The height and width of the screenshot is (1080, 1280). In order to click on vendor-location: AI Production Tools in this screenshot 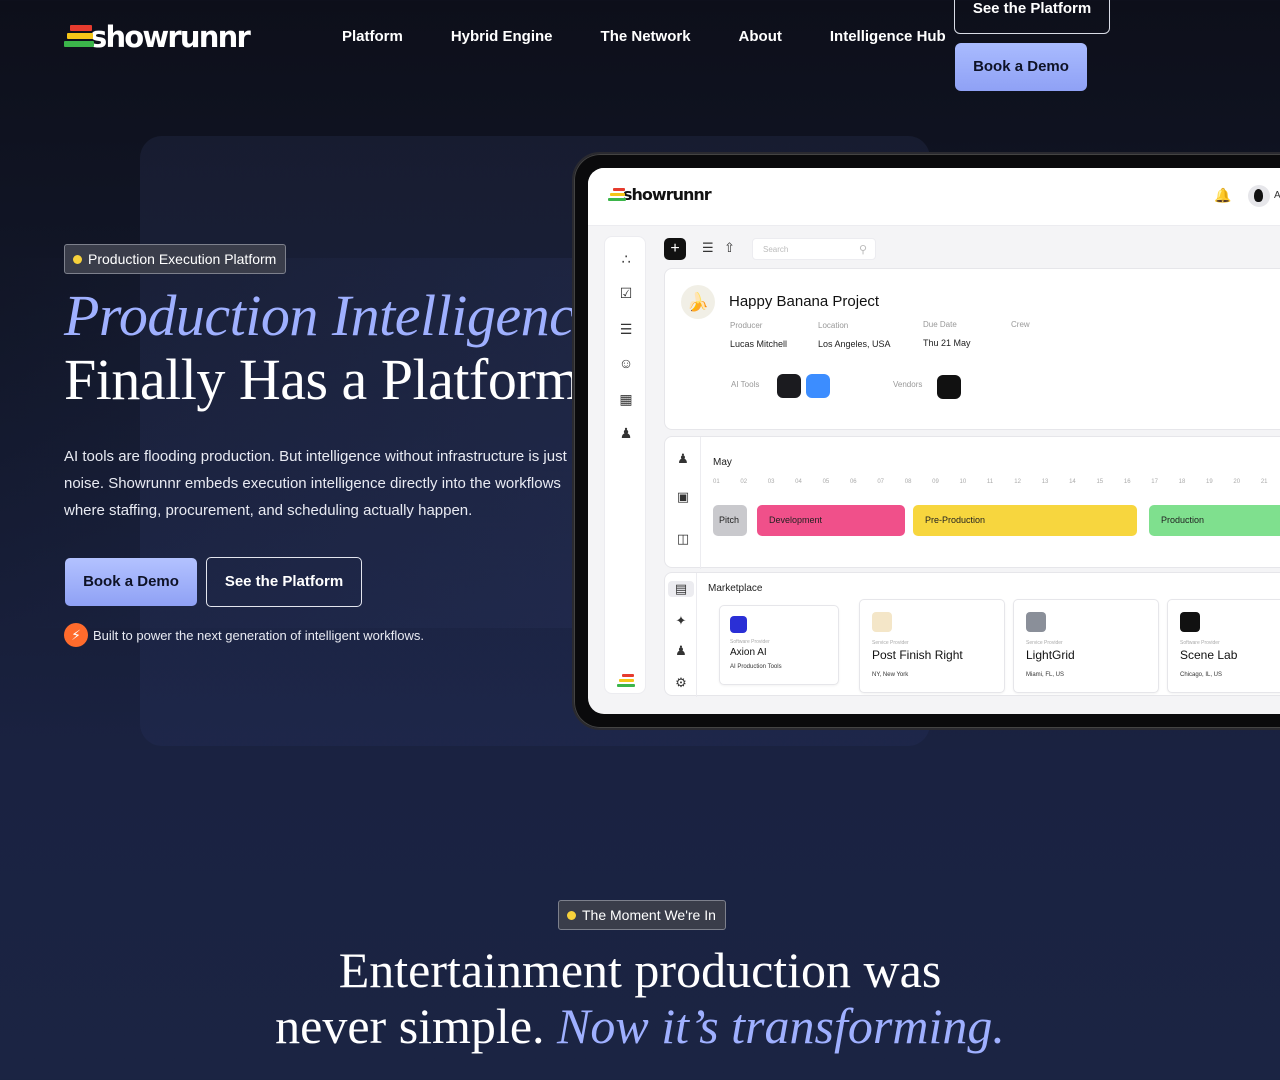, I will do `click(756, 667)`.